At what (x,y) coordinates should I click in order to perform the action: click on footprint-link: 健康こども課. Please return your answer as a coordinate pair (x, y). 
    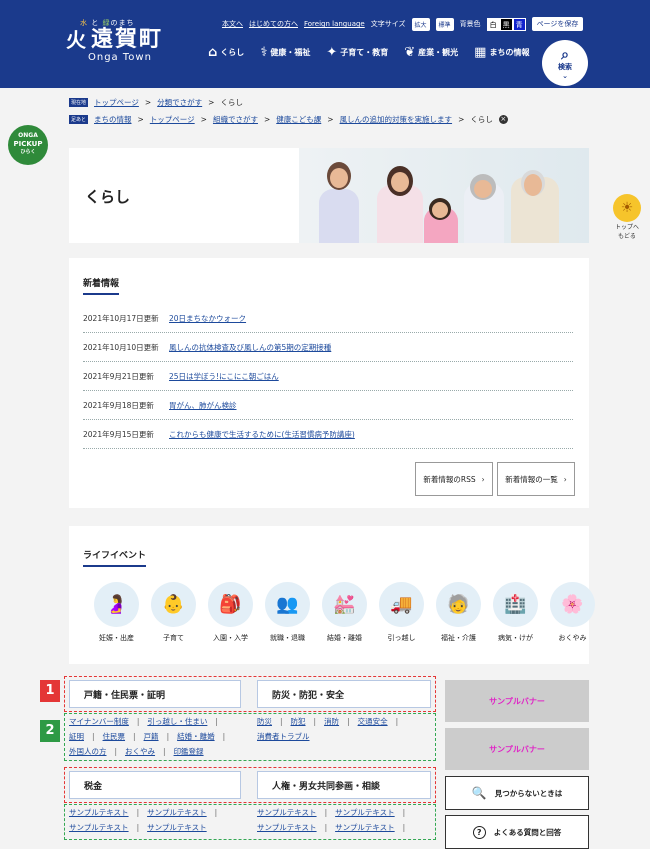
    Looking at the image, I should click on (298, 119).